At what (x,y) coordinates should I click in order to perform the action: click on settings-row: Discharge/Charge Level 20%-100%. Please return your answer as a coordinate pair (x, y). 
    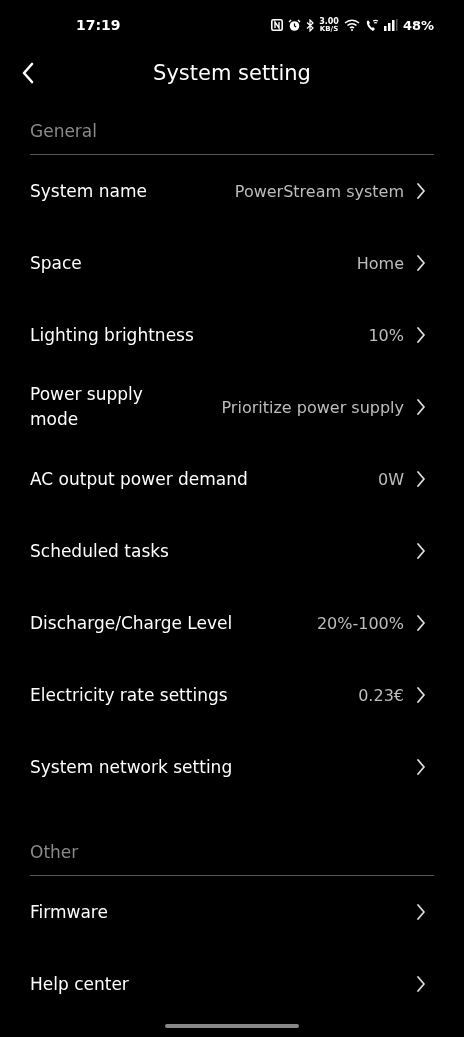
    Looking at the image, I should click on (232, 623).